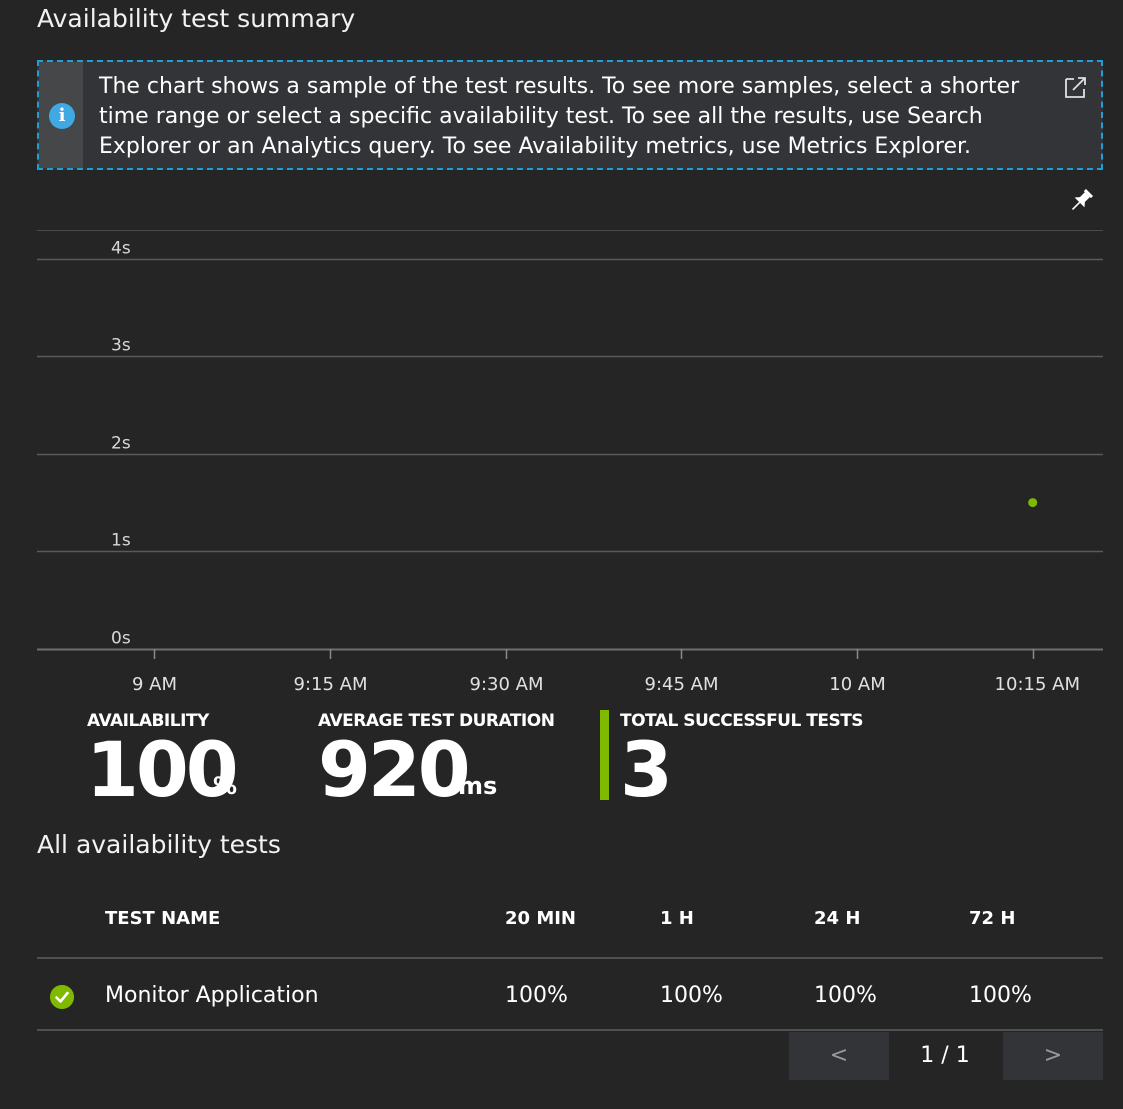 The image size is (1123, 1109). Describe the element at coordinates (478, 786) in the screenshot. I see `avg-duration-unit: ms` at that location.